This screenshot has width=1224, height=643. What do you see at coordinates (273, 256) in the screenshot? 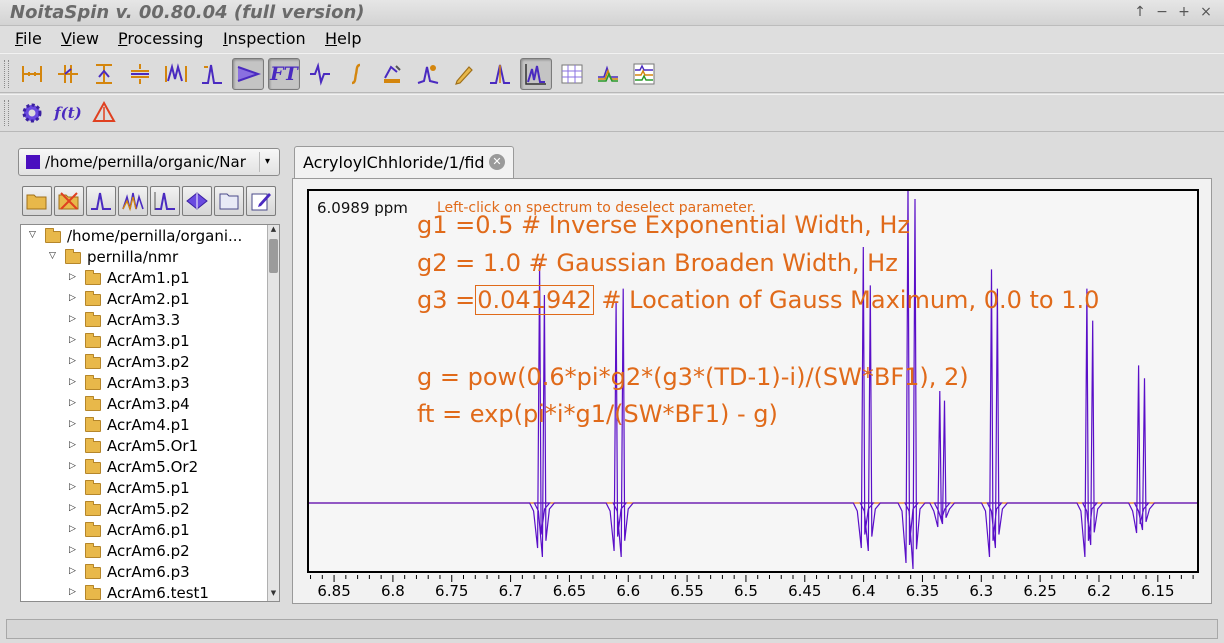
I see `scrollbar-thumb` at bounding box center [273, 256].